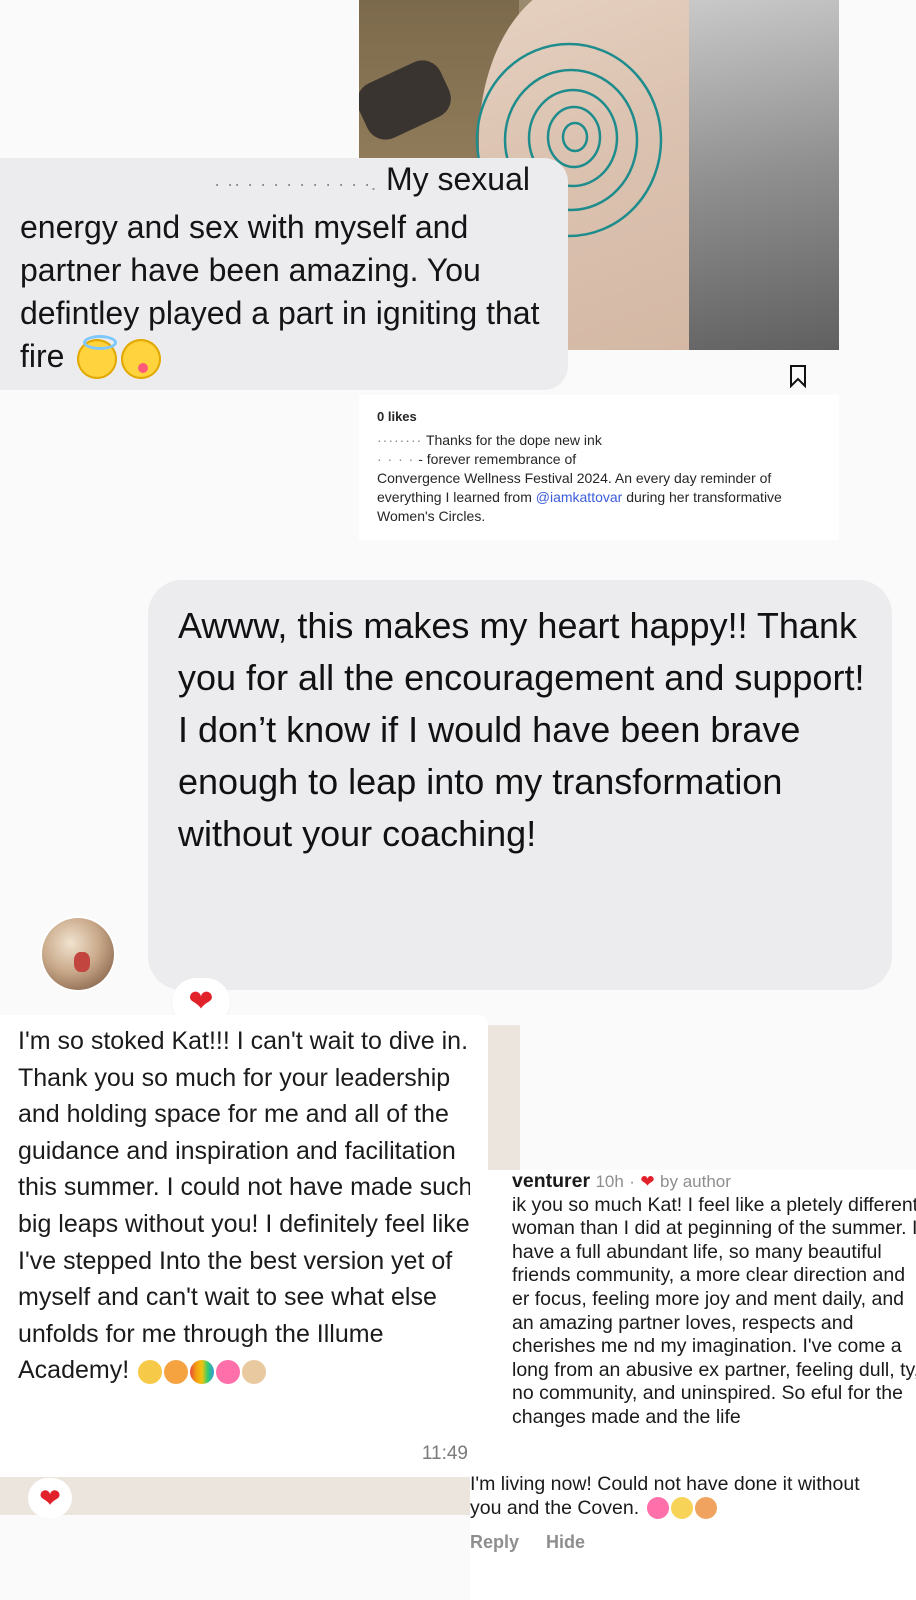 This screenshot has width=916, height=1600. Describe the element at coordinates (705, 1508) in the screenshot. I see `party-popper-emoji-icon` at that location.